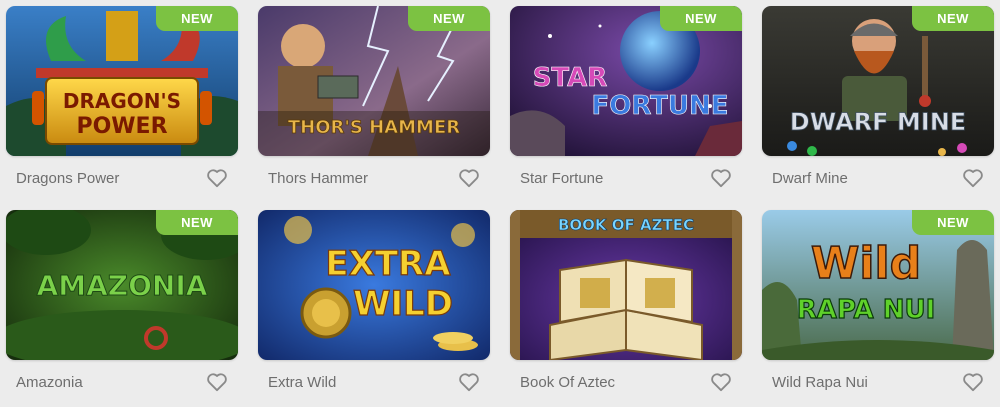 The width and height of the screenshot is (1000, 407). I want to click on game-thumbnail: AMAZONIA NEW, so click(122, 285).